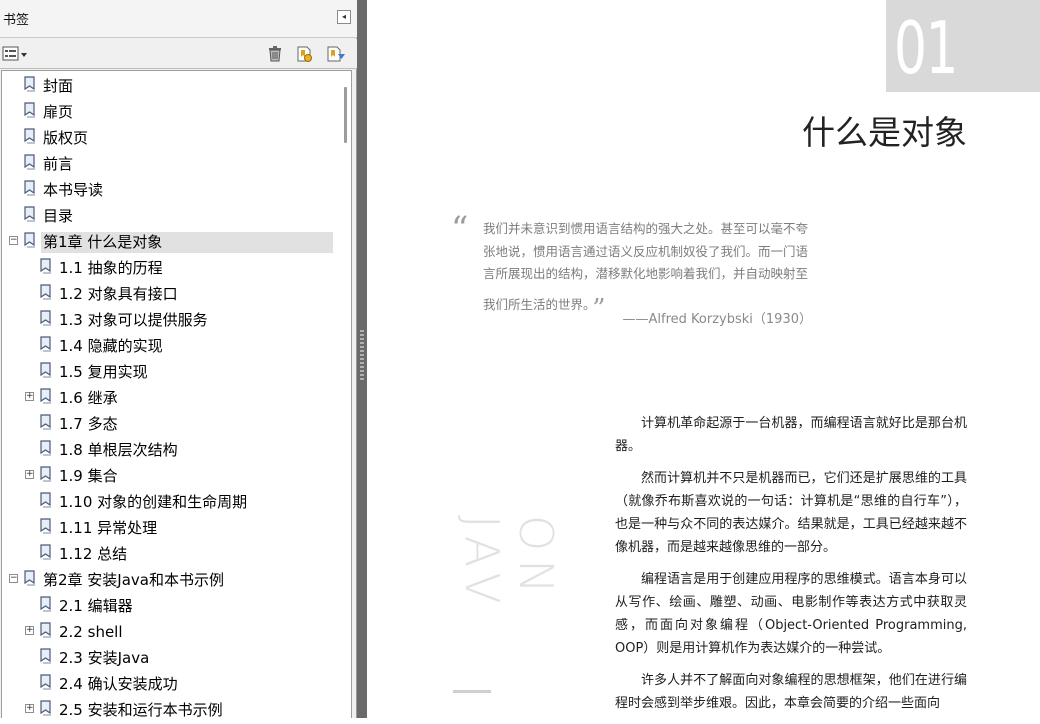 This screenshot has height=724, width=1040. Describe the element at coordinates (118, 450) in the screenshot. I see `bookmark-label: 1.8 单根层次结构` at that location.